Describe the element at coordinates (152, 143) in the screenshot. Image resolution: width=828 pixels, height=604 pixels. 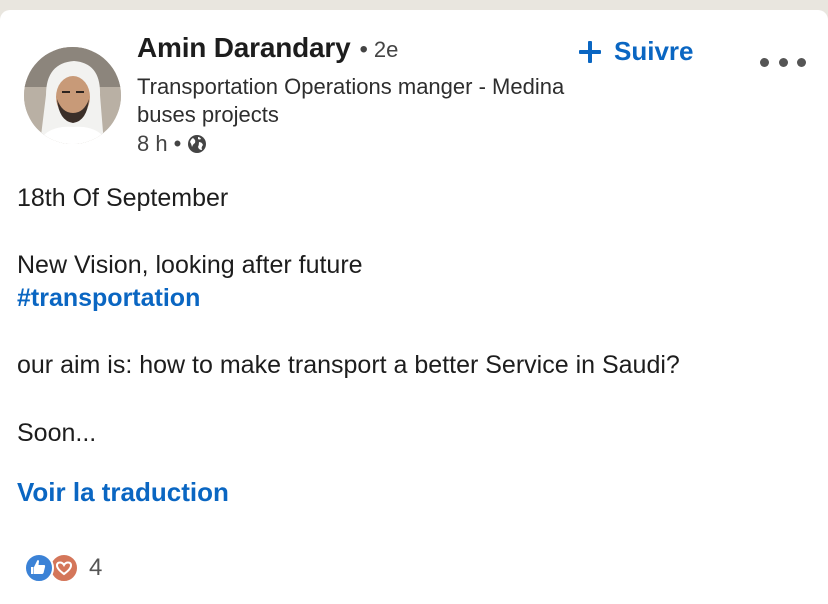
I see `post-time: 8 h` at that location.